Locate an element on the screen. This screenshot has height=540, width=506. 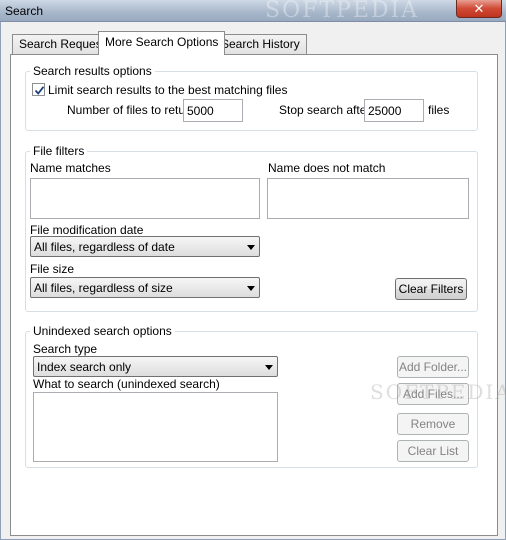
title-bar: Search SOFTPEDIA ✕ is located at coordinates (253, 11).